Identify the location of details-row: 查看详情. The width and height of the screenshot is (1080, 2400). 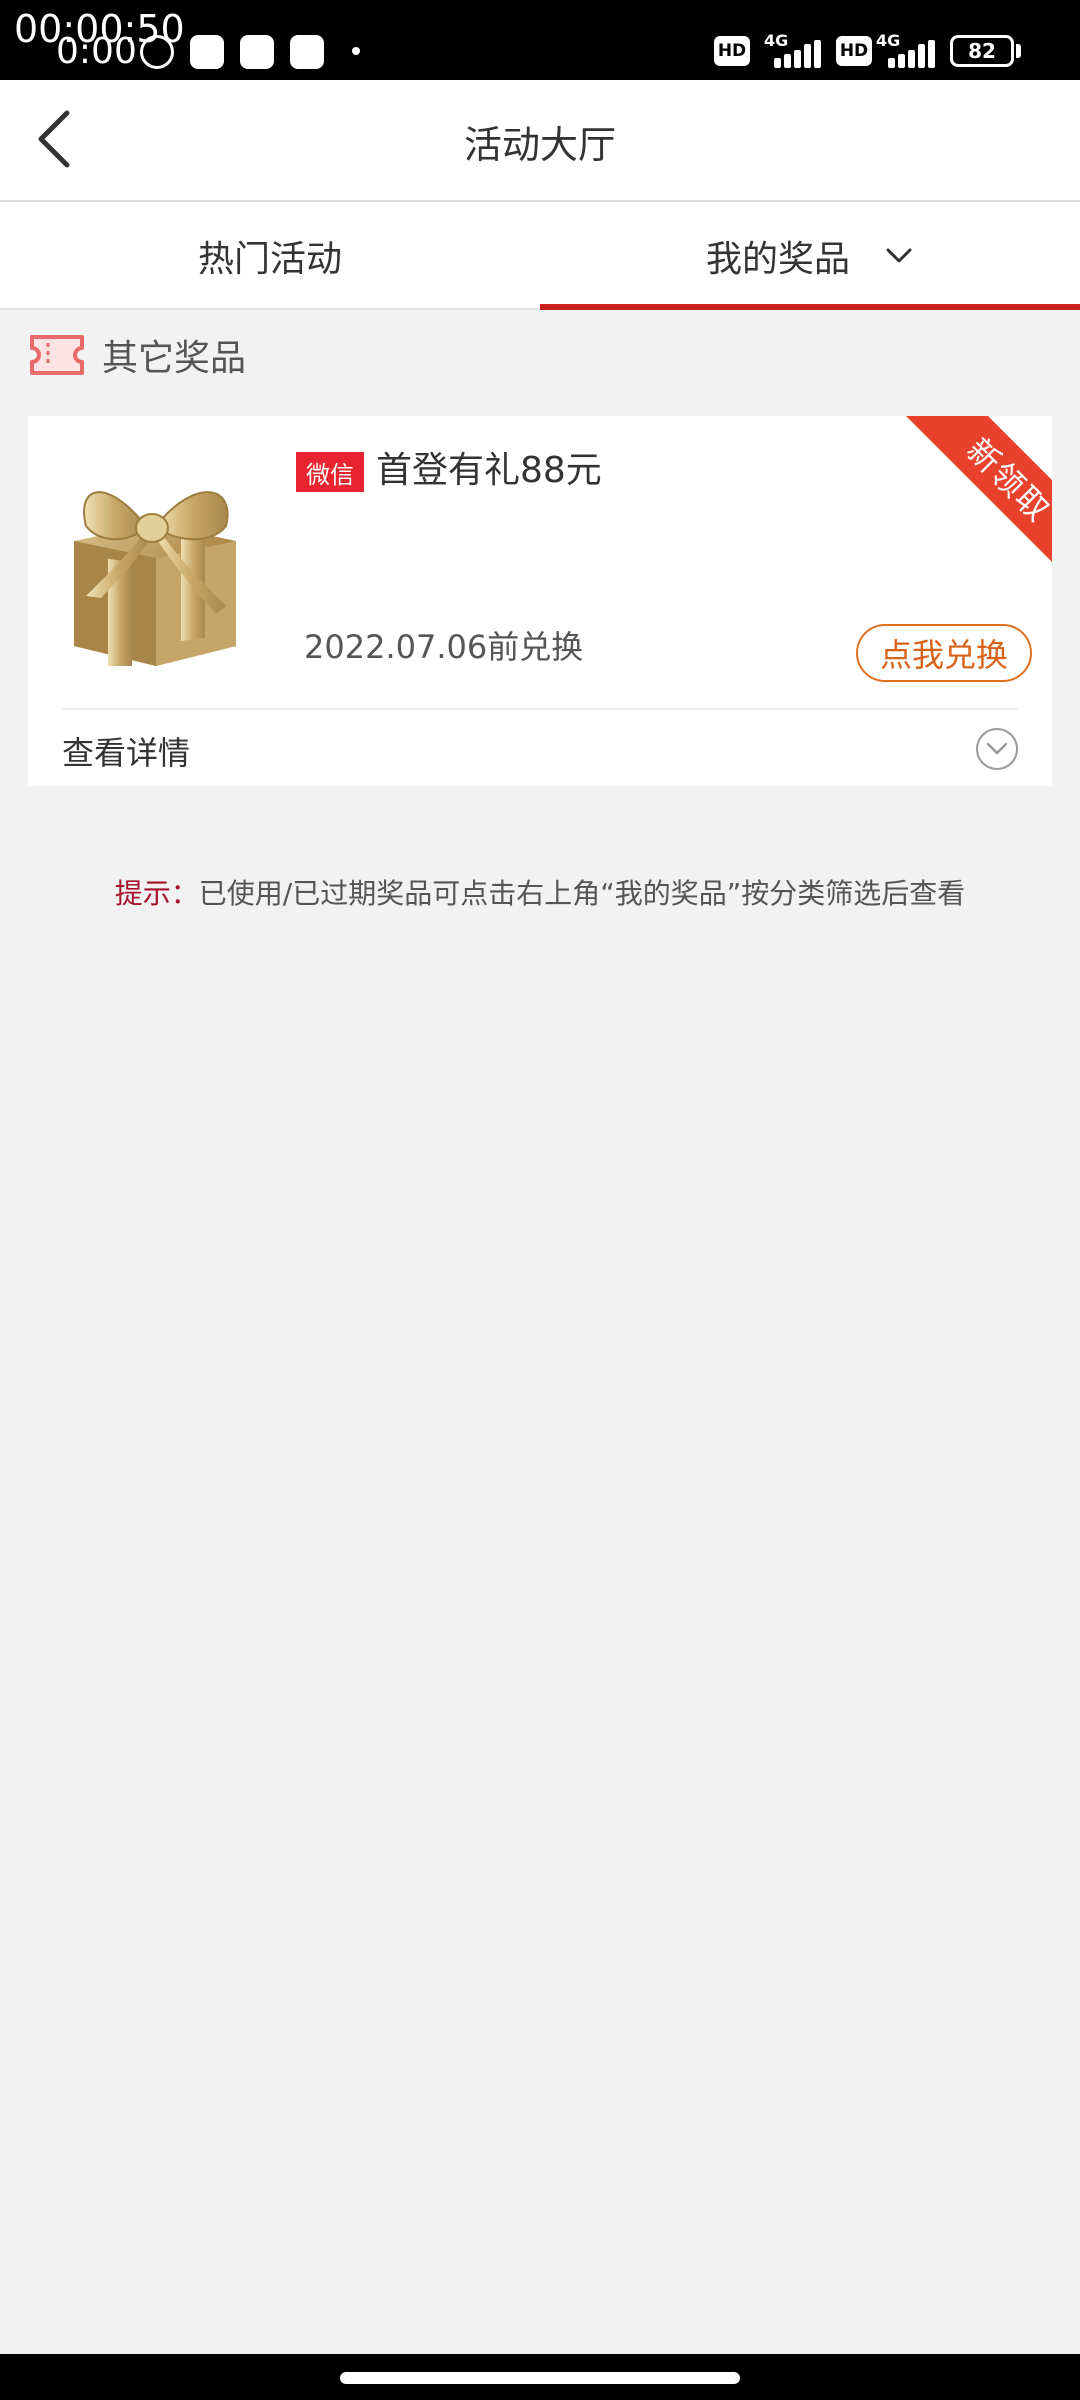
(540, 748).